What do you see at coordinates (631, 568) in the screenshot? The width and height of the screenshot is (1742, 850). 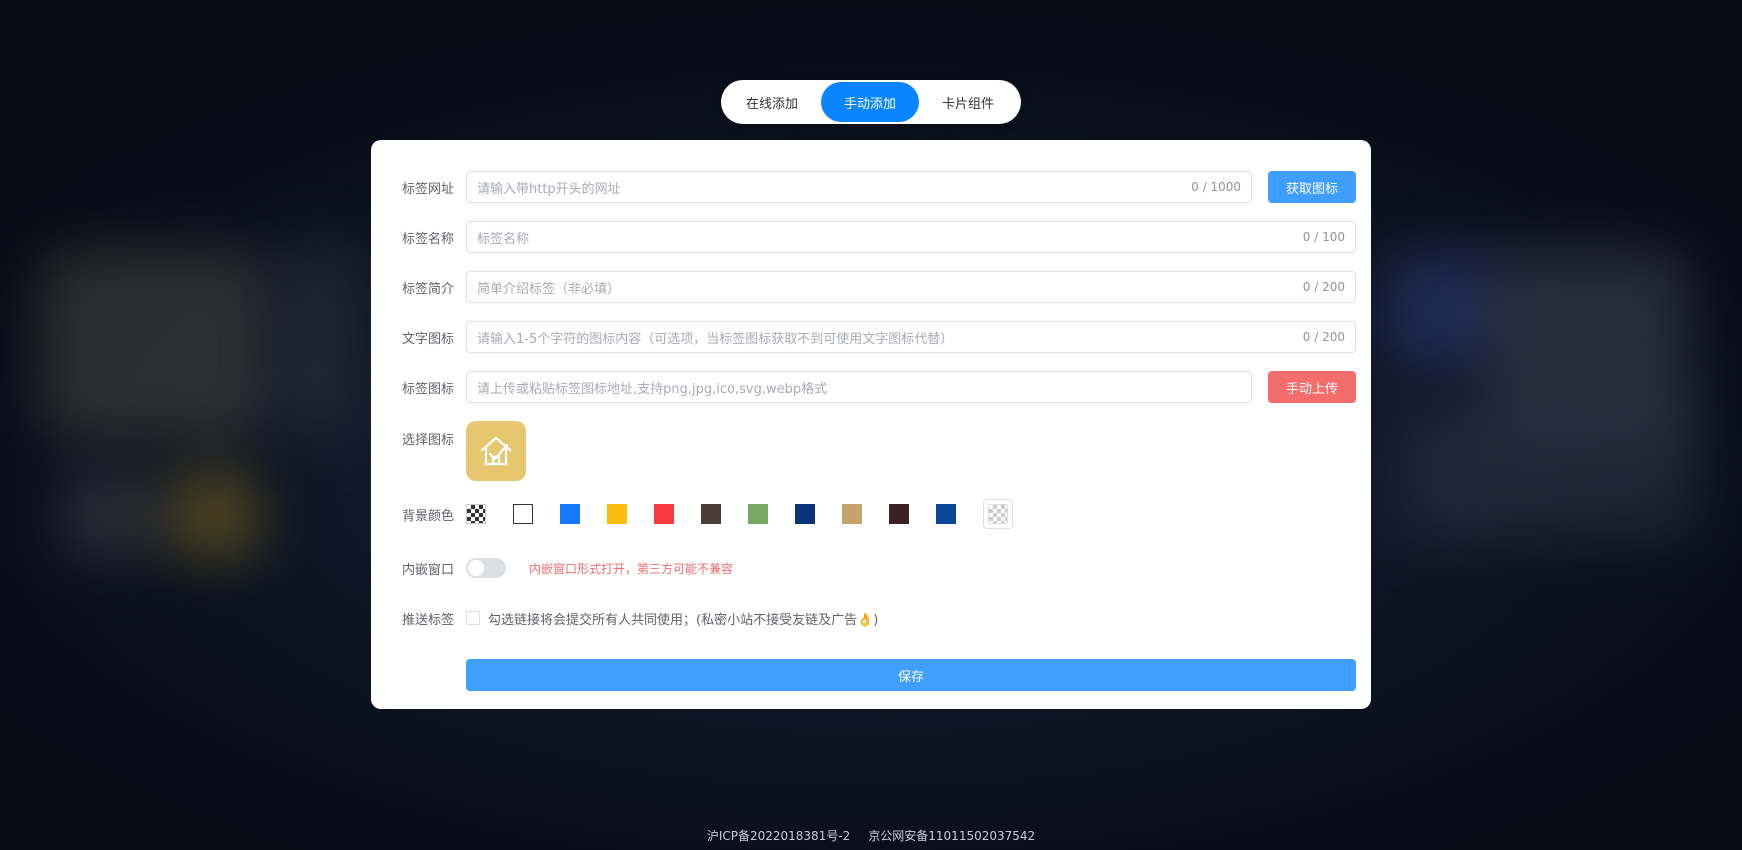 I see `embed-hint: 内嵌窗口形式打开，第三方可能不兼容` at bounding box center [631, 568].